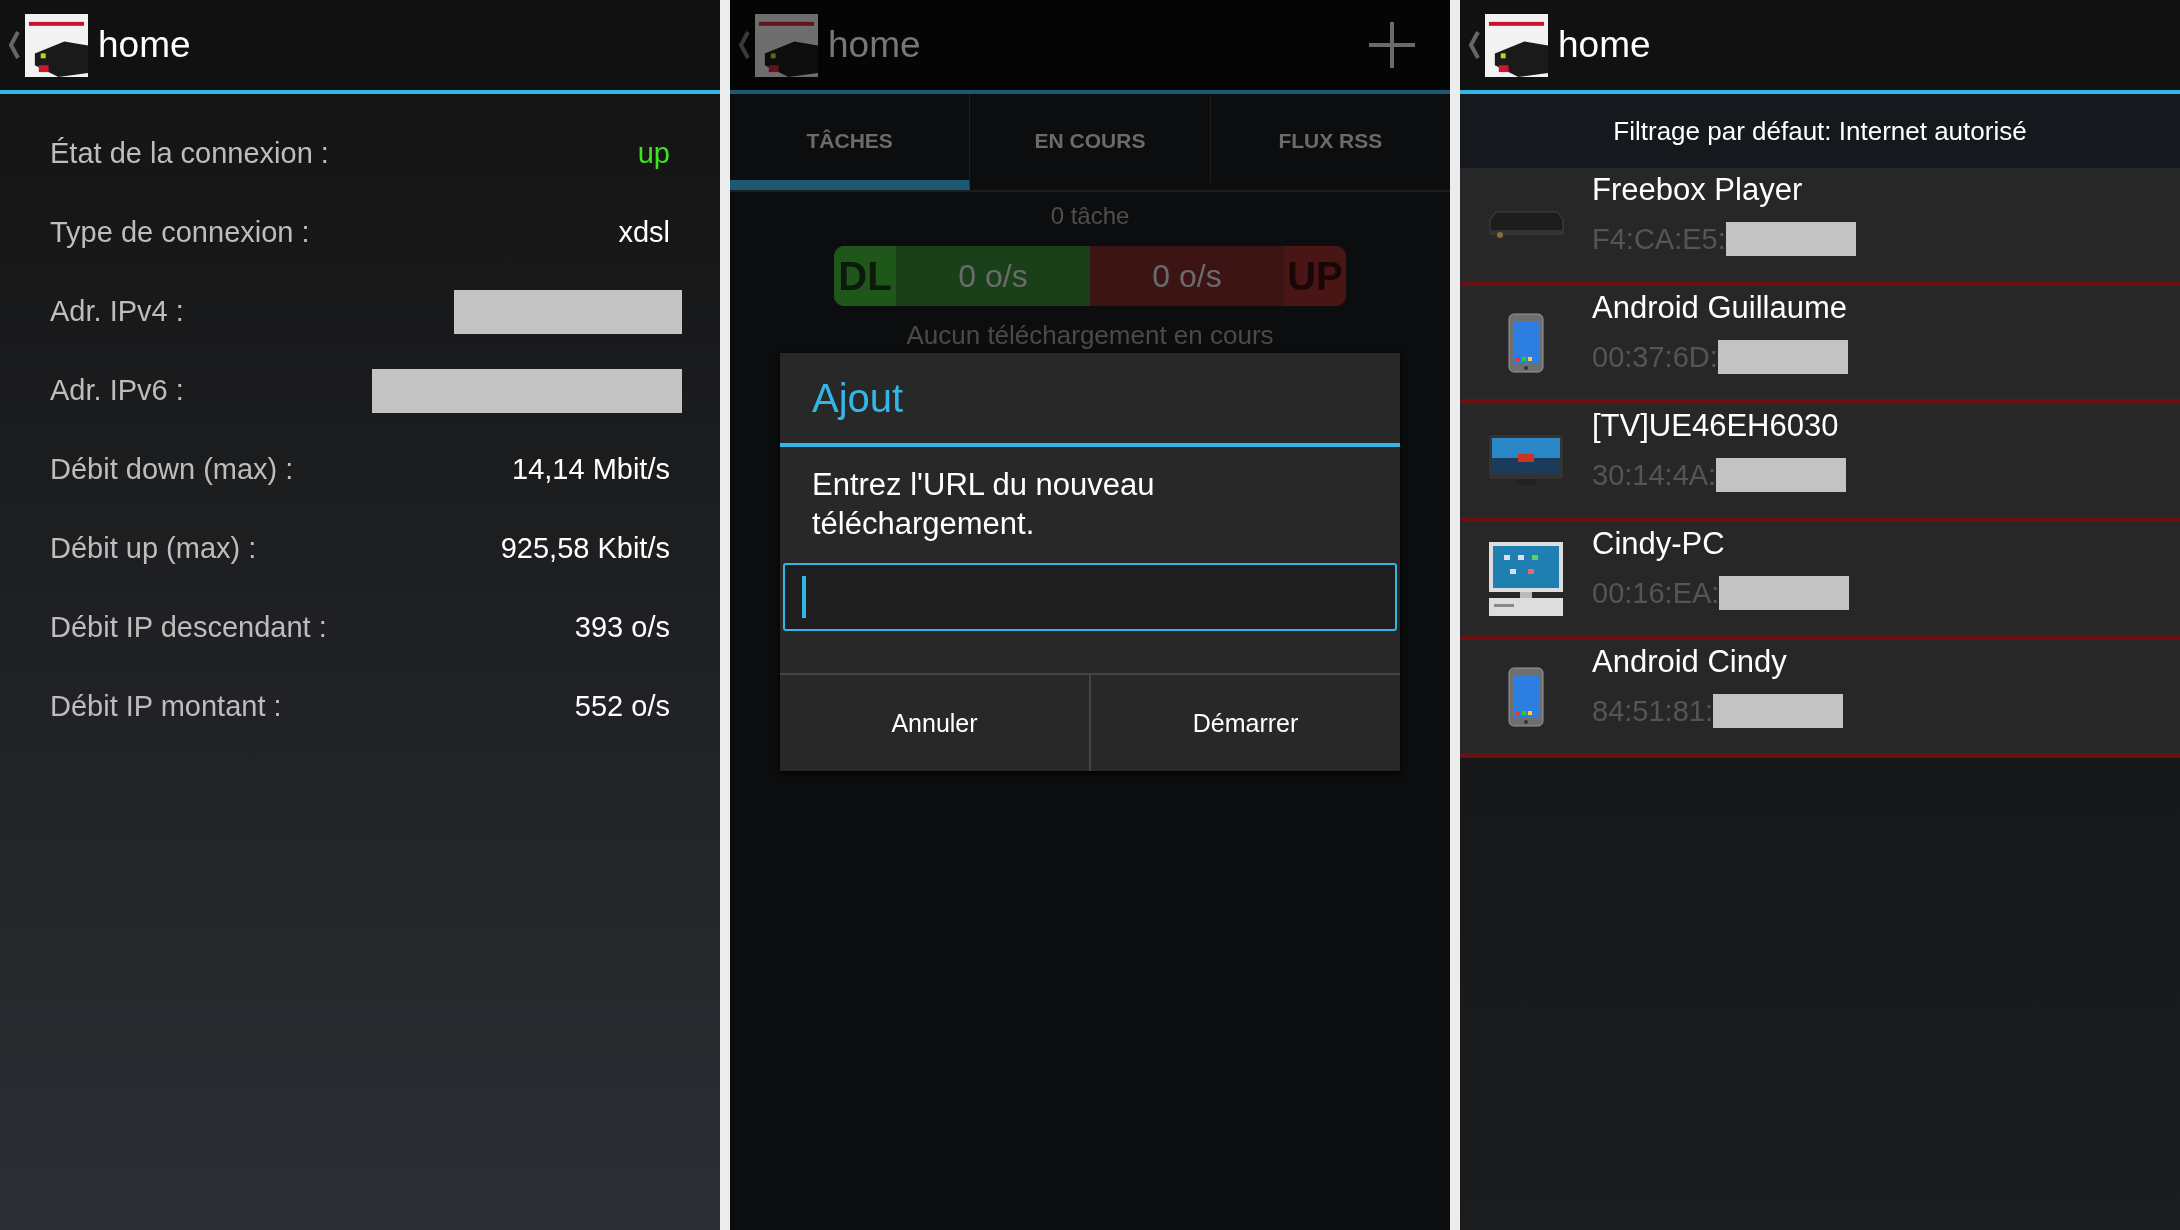 The width and height of the screenshot is (2180, 1230). I want to click on field-label: Débit up (max) :, so click(153, 548).